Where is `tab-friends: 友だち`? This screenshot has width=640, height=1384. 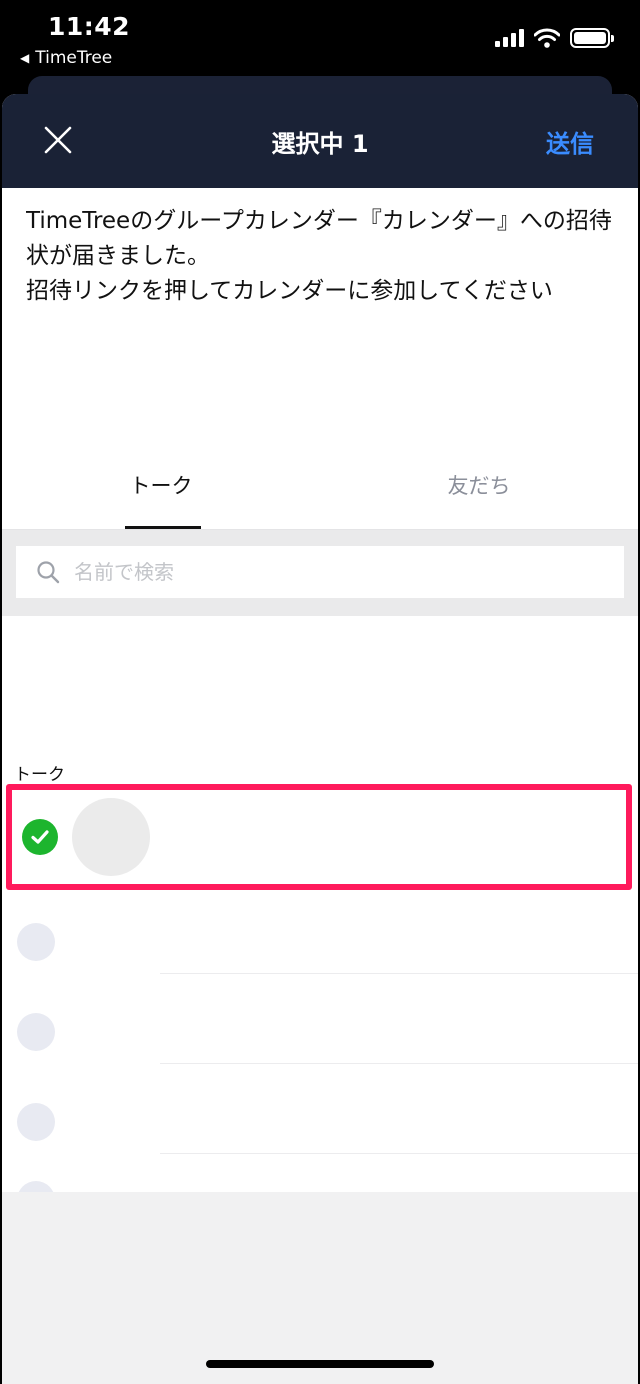 tab-friends: 友だち is located at coordinates (479, 486).